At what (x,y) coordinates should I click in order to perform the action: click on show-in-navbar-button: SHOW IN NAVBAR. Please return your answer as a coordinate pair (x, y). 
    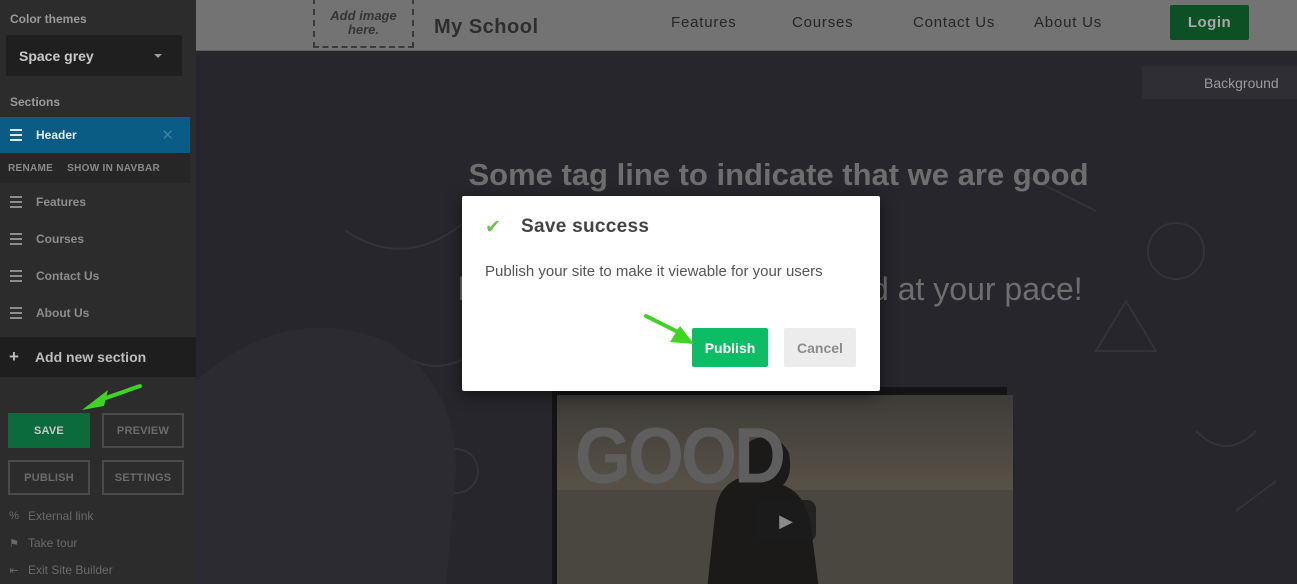
    Looking at the image, I should click on (113, 168).